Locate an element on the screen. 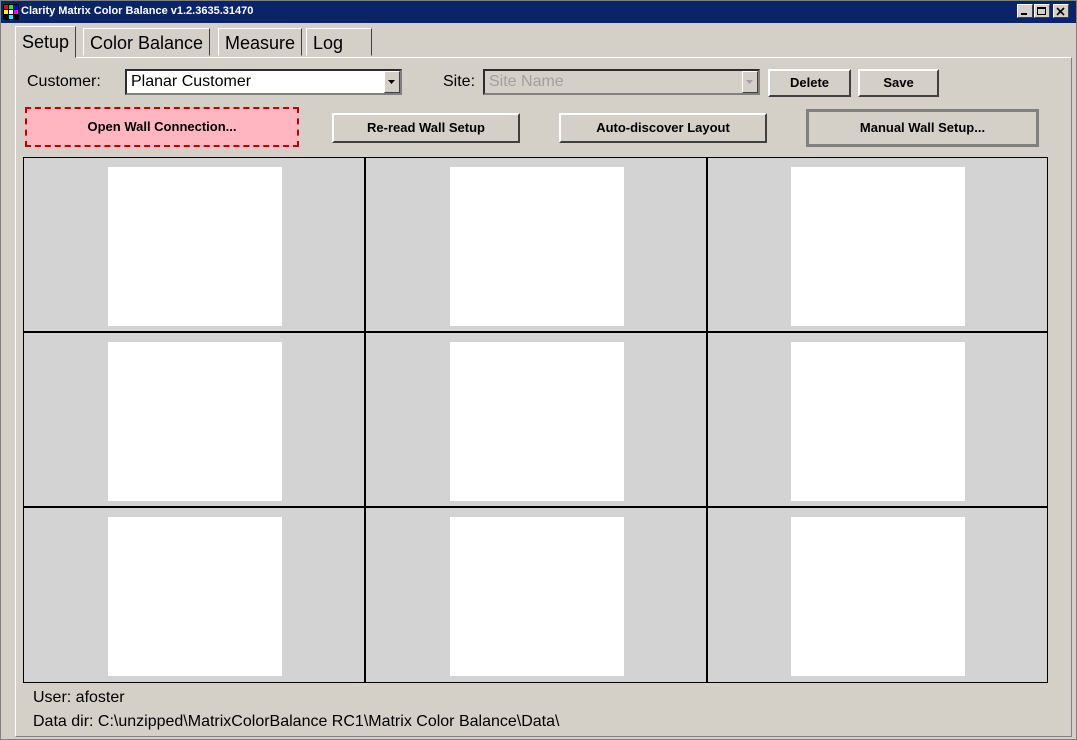  maximize-button is located at coordinates (1042, 11).